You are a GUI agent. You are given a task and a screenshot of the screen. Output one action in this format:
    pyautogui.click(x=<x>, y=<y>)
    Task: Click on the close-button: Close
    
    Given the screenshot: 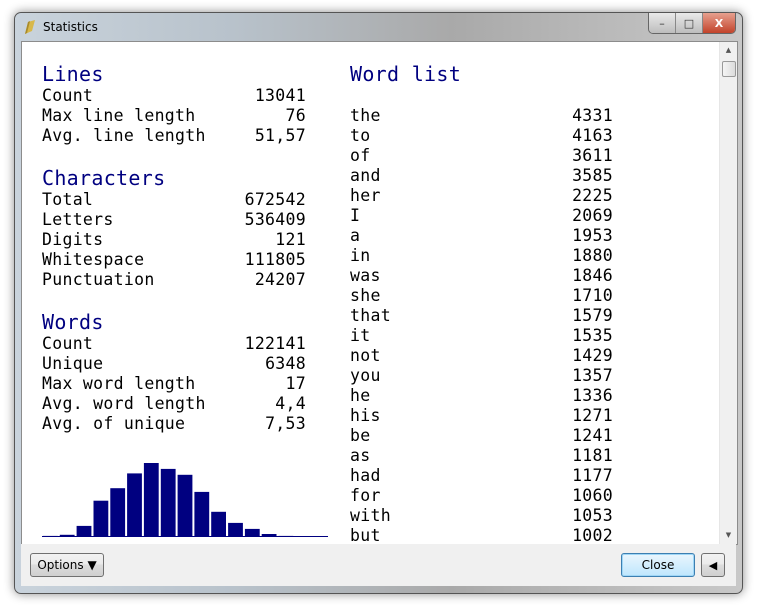 What is the action you would take?
    pyautogui.click(x=658, y=565)
    